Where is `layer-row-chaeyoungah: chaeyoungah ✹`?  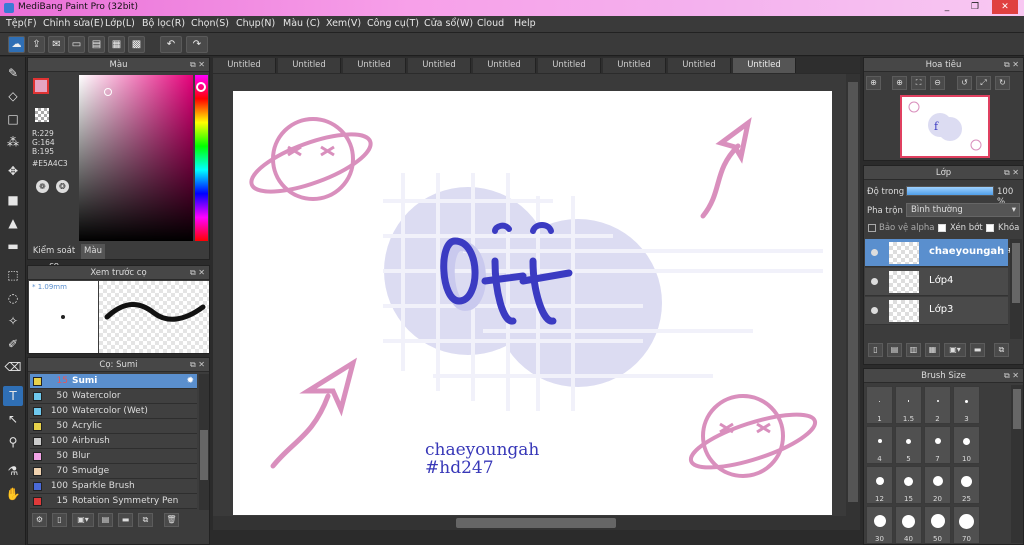 layer-row-chaeyoungah: chaeyoungah ✹ is located at coordinates (941, 253).